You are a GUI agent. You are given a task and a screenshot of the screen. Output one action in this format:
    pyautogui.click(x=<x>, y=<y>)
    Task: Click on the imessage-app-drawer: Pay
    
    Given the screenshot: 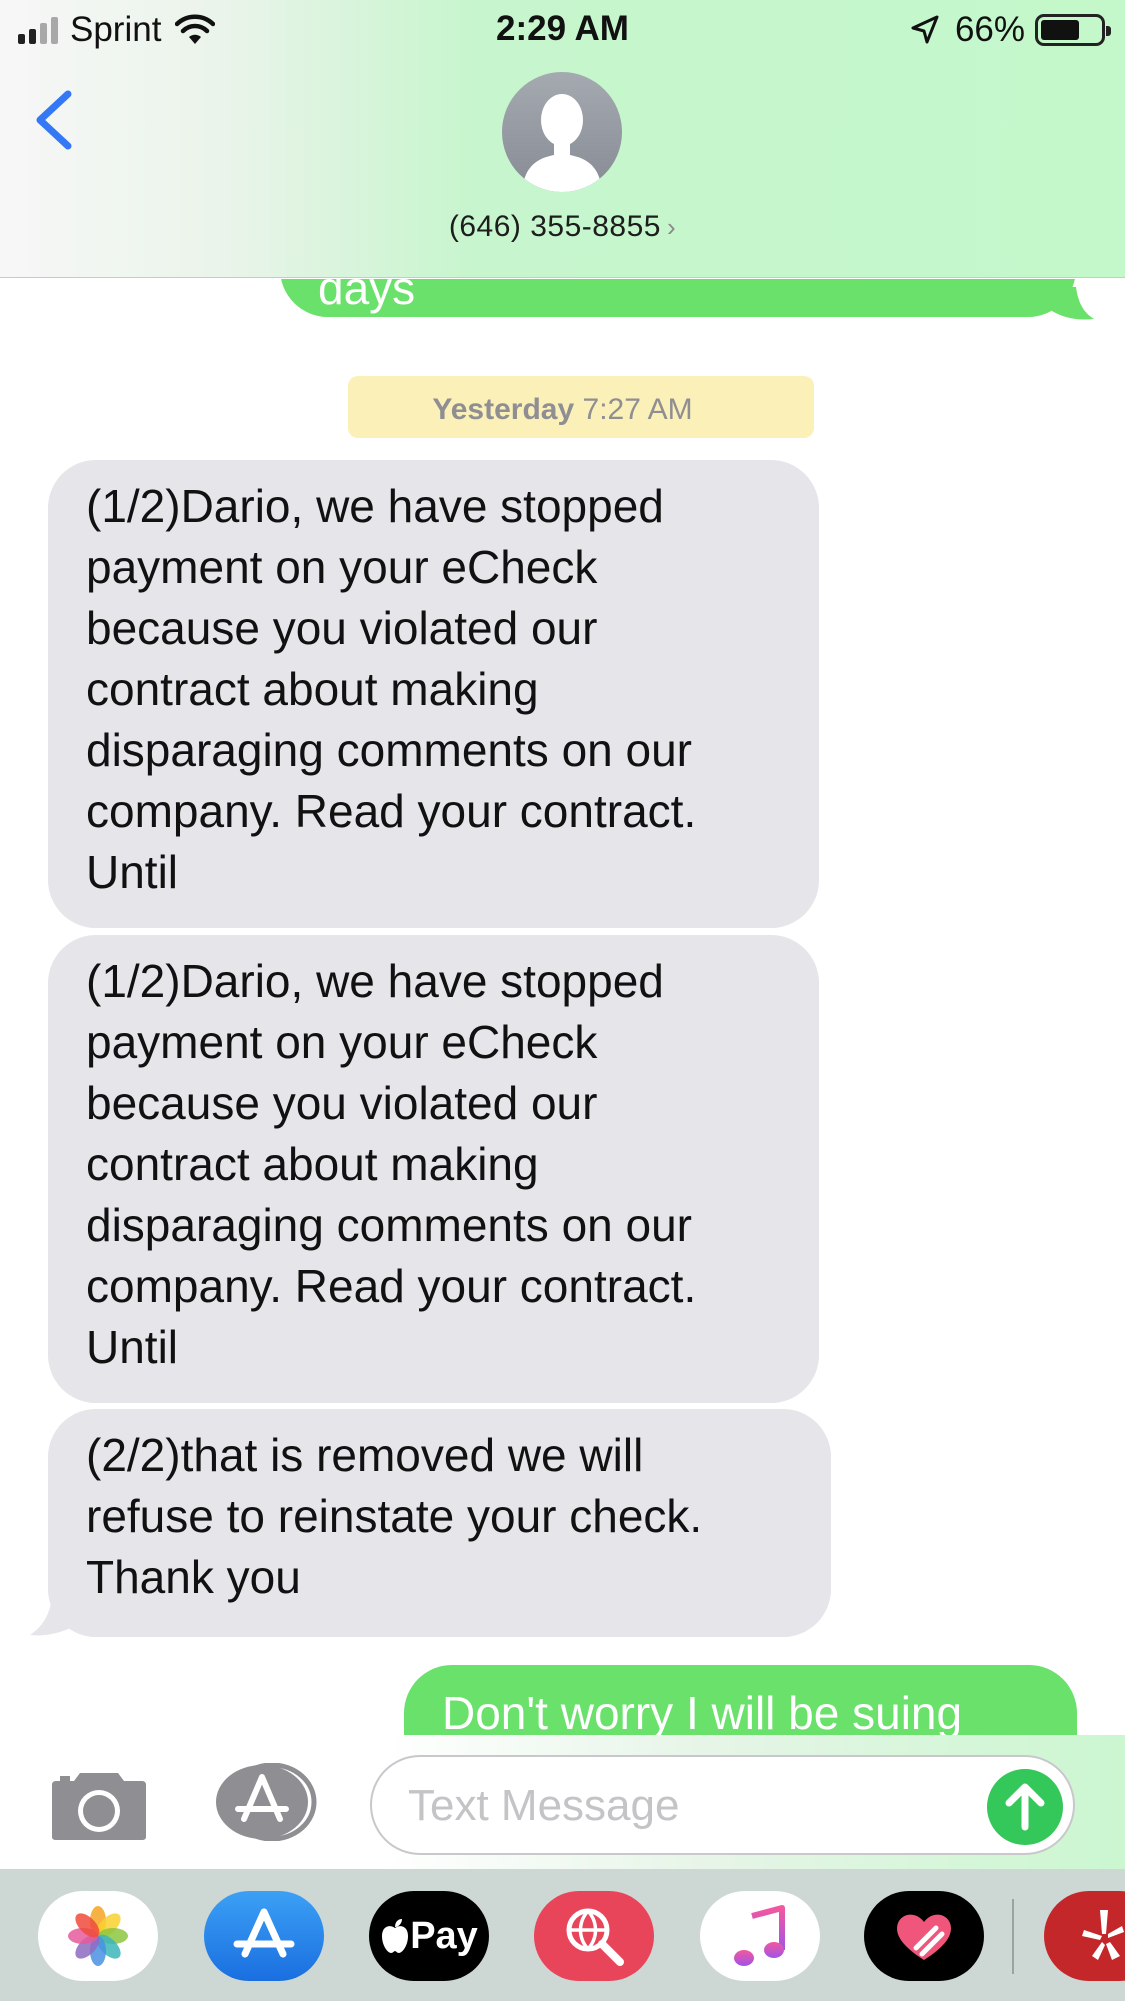 What is the action you would take?
    pyautogui.click(x=562, y=1935)
    